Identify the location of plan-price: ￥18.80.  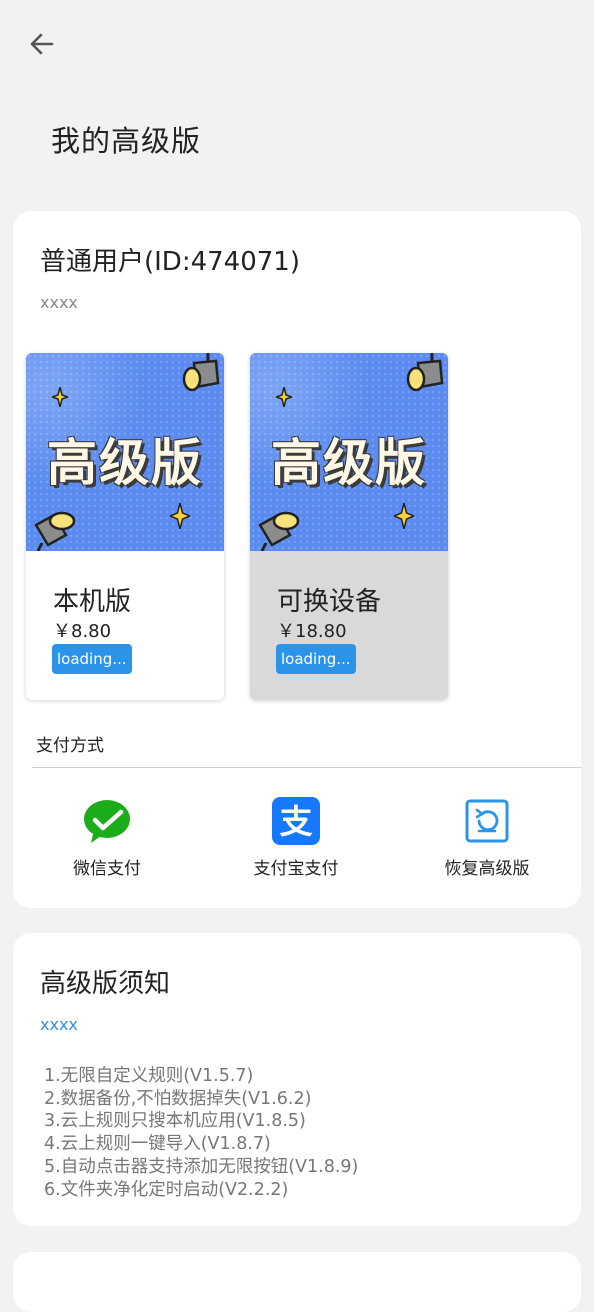
(312, 631).